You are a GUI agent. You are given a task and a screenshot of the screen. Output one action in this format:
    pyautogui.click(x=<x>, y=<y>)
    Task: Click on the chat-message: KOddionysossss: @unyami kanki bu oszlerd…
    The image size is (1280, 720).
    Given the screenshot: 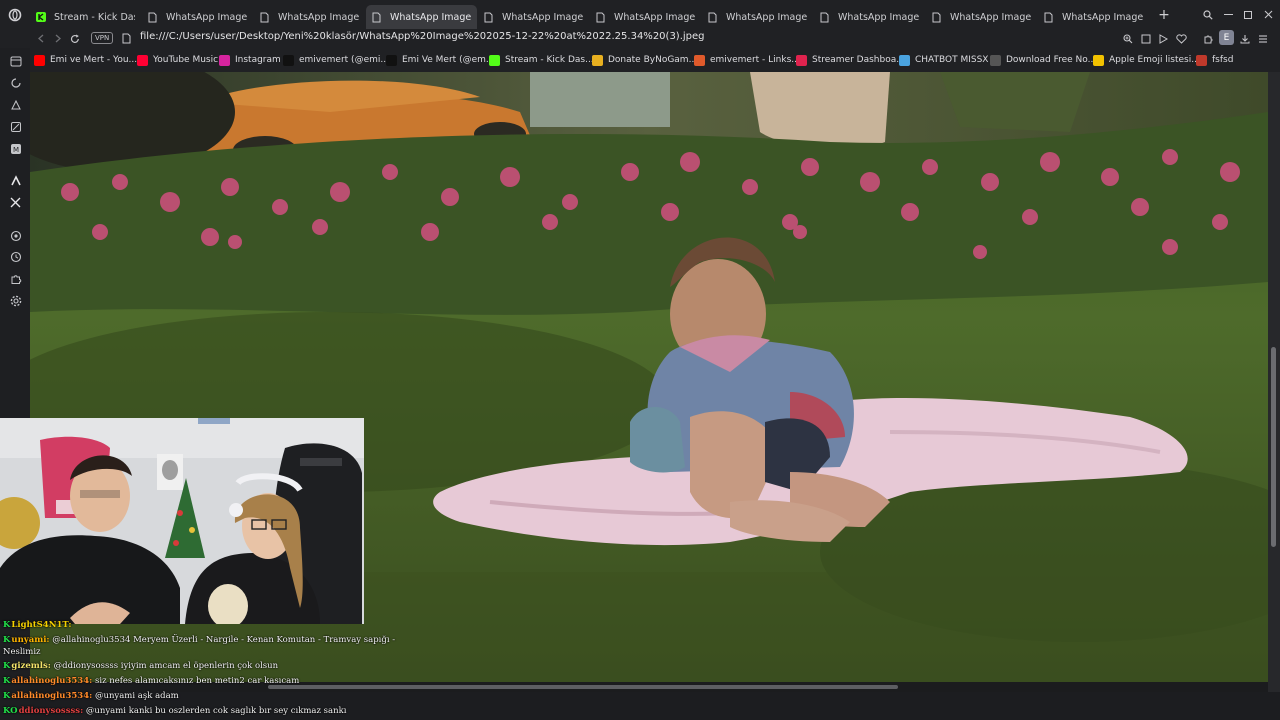 What is the action you would take?
    pyautogui.click(x=174, y=711)
    